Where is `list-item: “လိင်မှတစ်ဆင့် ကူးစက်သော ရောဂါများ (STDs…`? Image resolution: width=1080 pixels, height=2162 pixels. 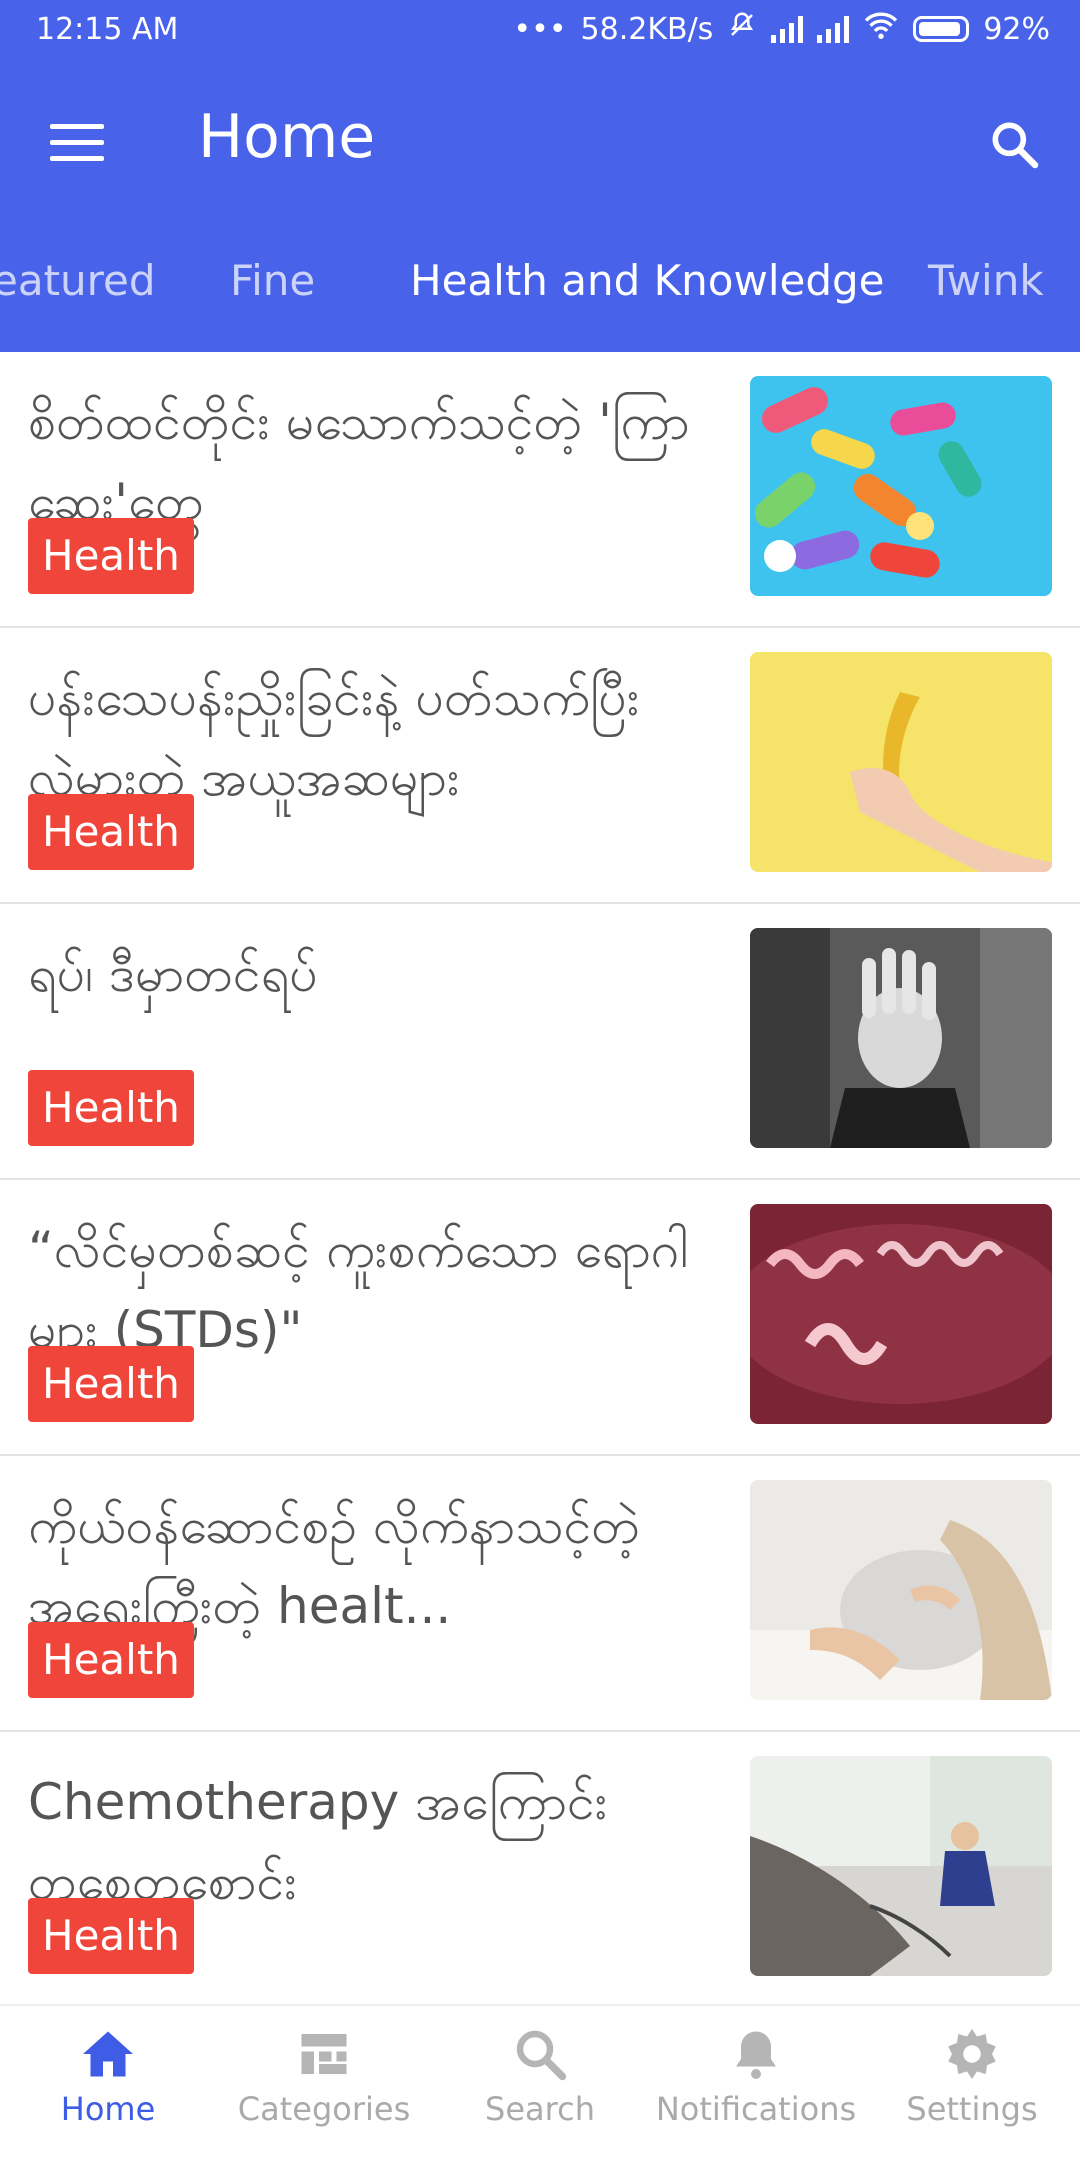 list-item: “လိင်မှတစ်ဆင့် ကူးစက်သော ရောဂါများ (STDs… is located at coordinates (540, 1318).